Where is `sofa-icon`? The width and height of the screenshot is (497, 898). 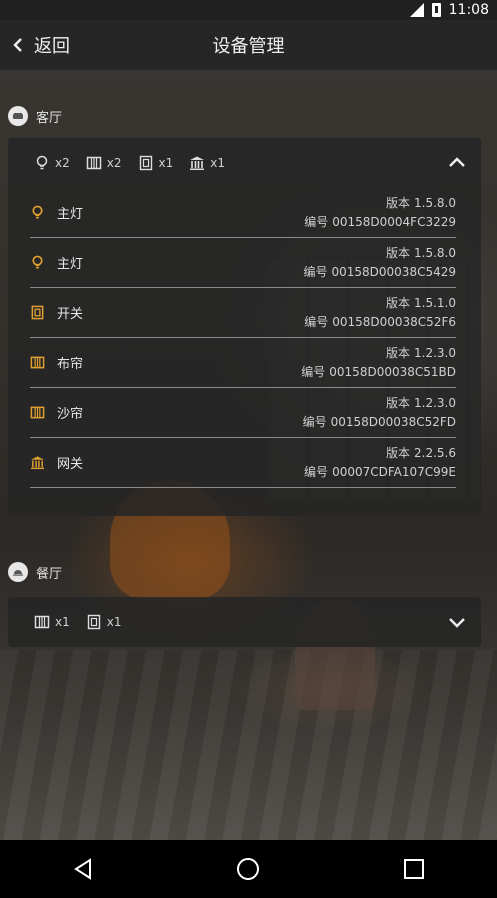
sofa-icon is located at coordinates (18, 116).